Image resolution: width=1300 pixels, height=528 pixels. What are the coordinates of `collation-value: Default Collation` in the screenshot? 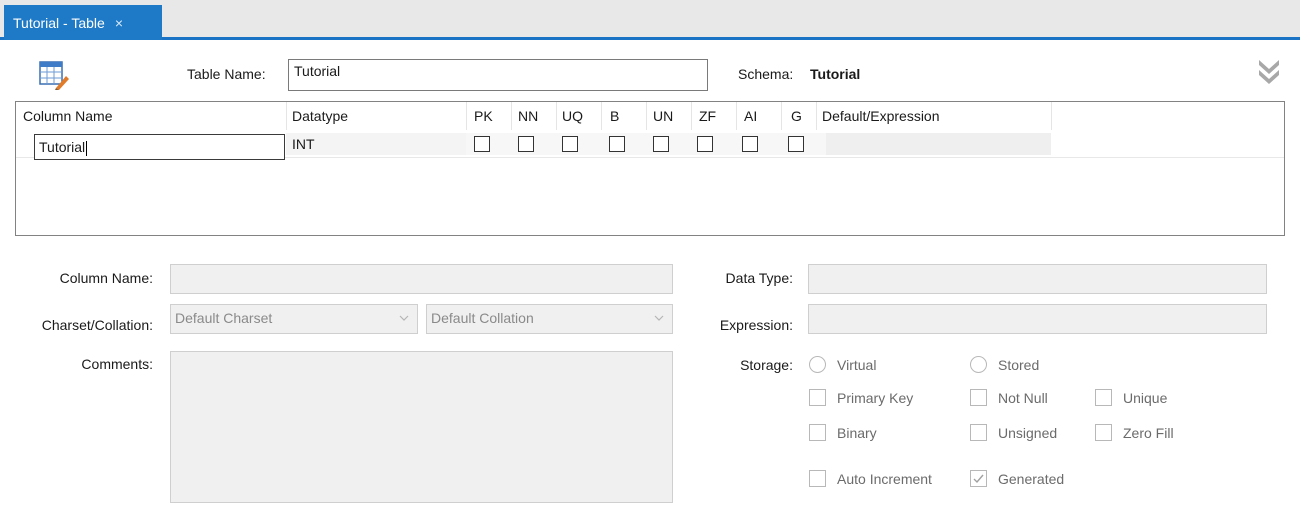 It's located at (482, 318).